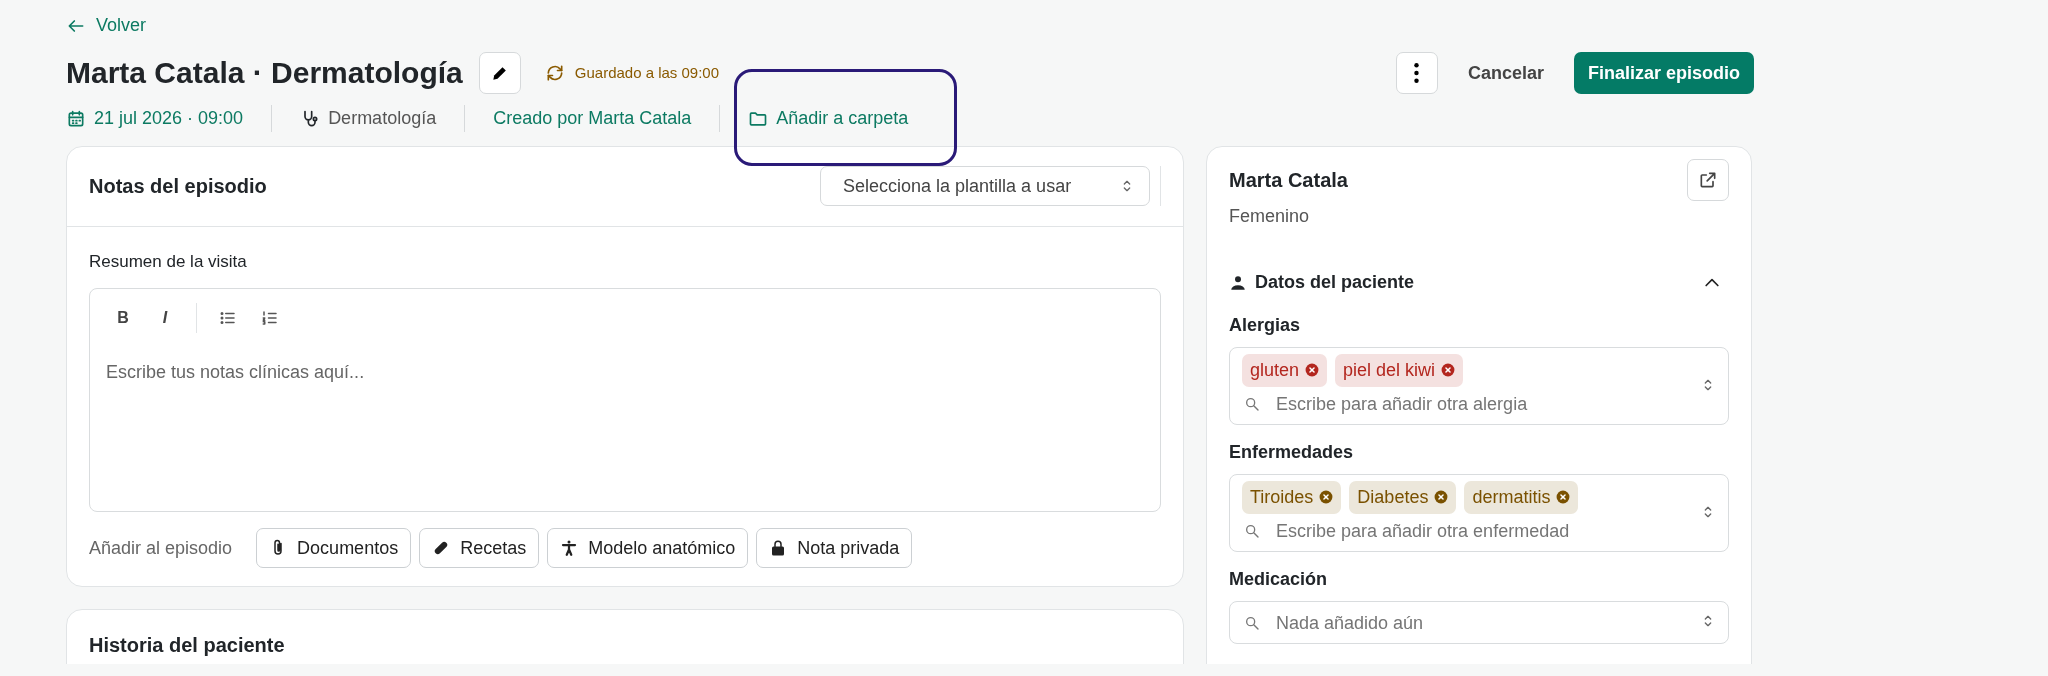 This screenshot has width=2048, height=676. I want to click on template-select: Selecciona la plantilla a usar, so click(985, 186).